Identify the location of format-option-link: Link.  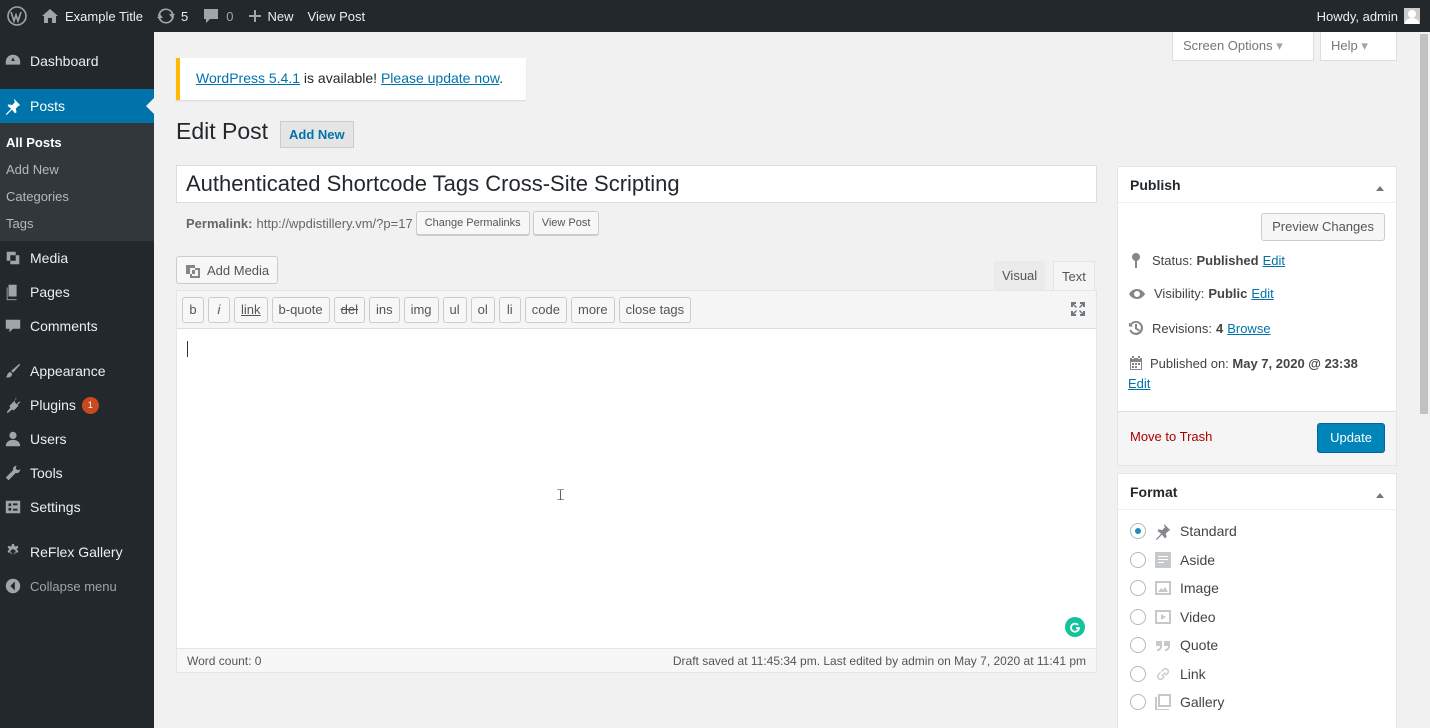
(1257, 674).